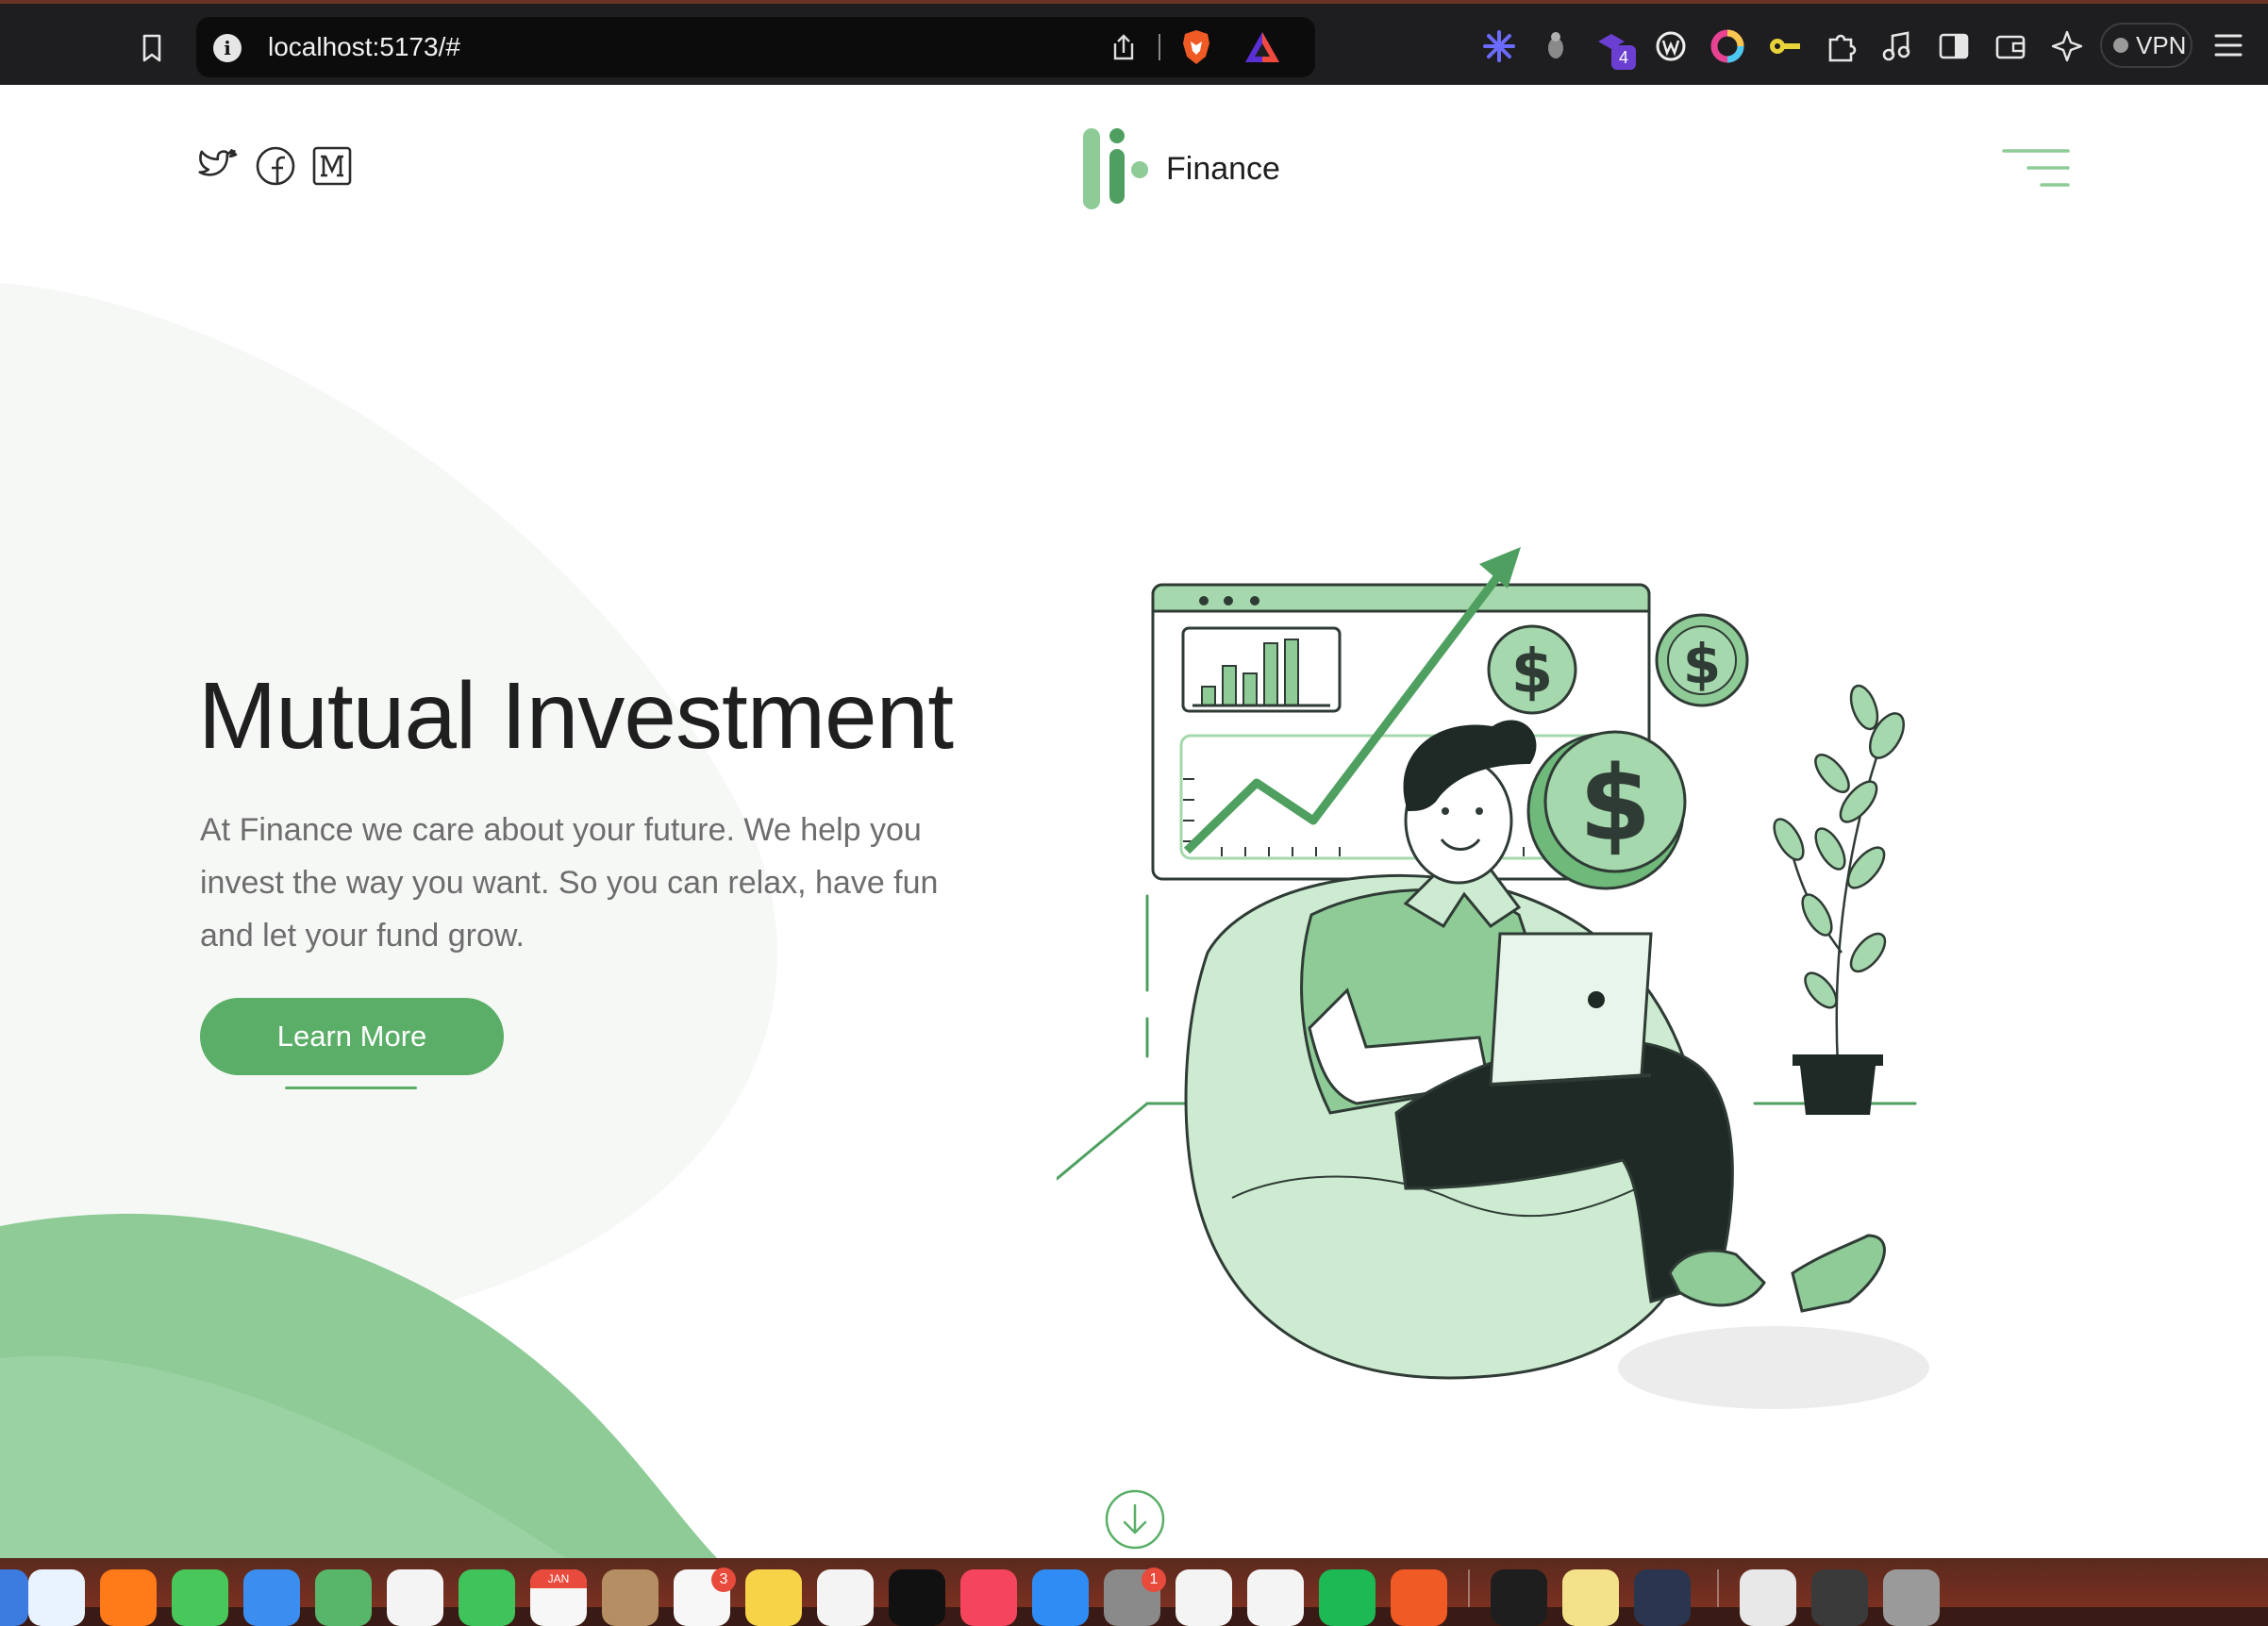 This screenshot has width=2268, height=1626. Describe the element at coordinates (275, 166) in the screenshot. I see `facebook-icon` at that location.